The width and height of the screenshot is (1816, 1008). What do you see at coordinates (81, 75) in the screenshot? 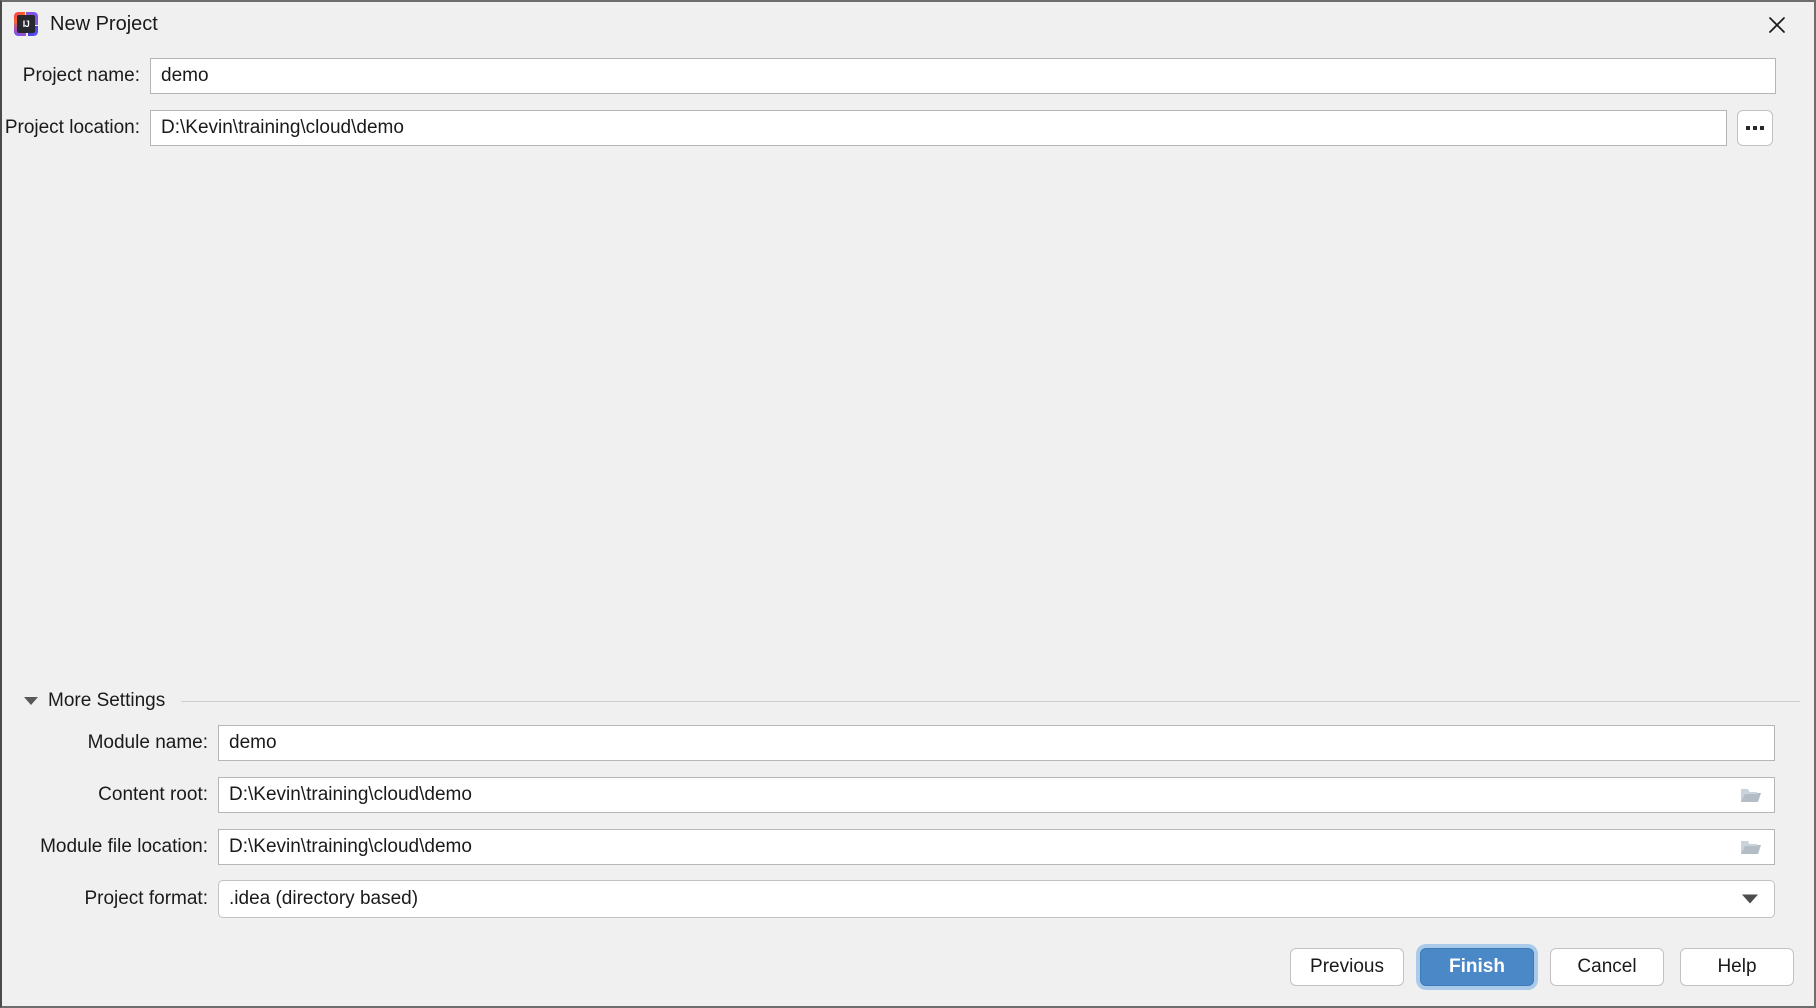
I see `project-name-label: Project name:` at bounding box center [81, 75].